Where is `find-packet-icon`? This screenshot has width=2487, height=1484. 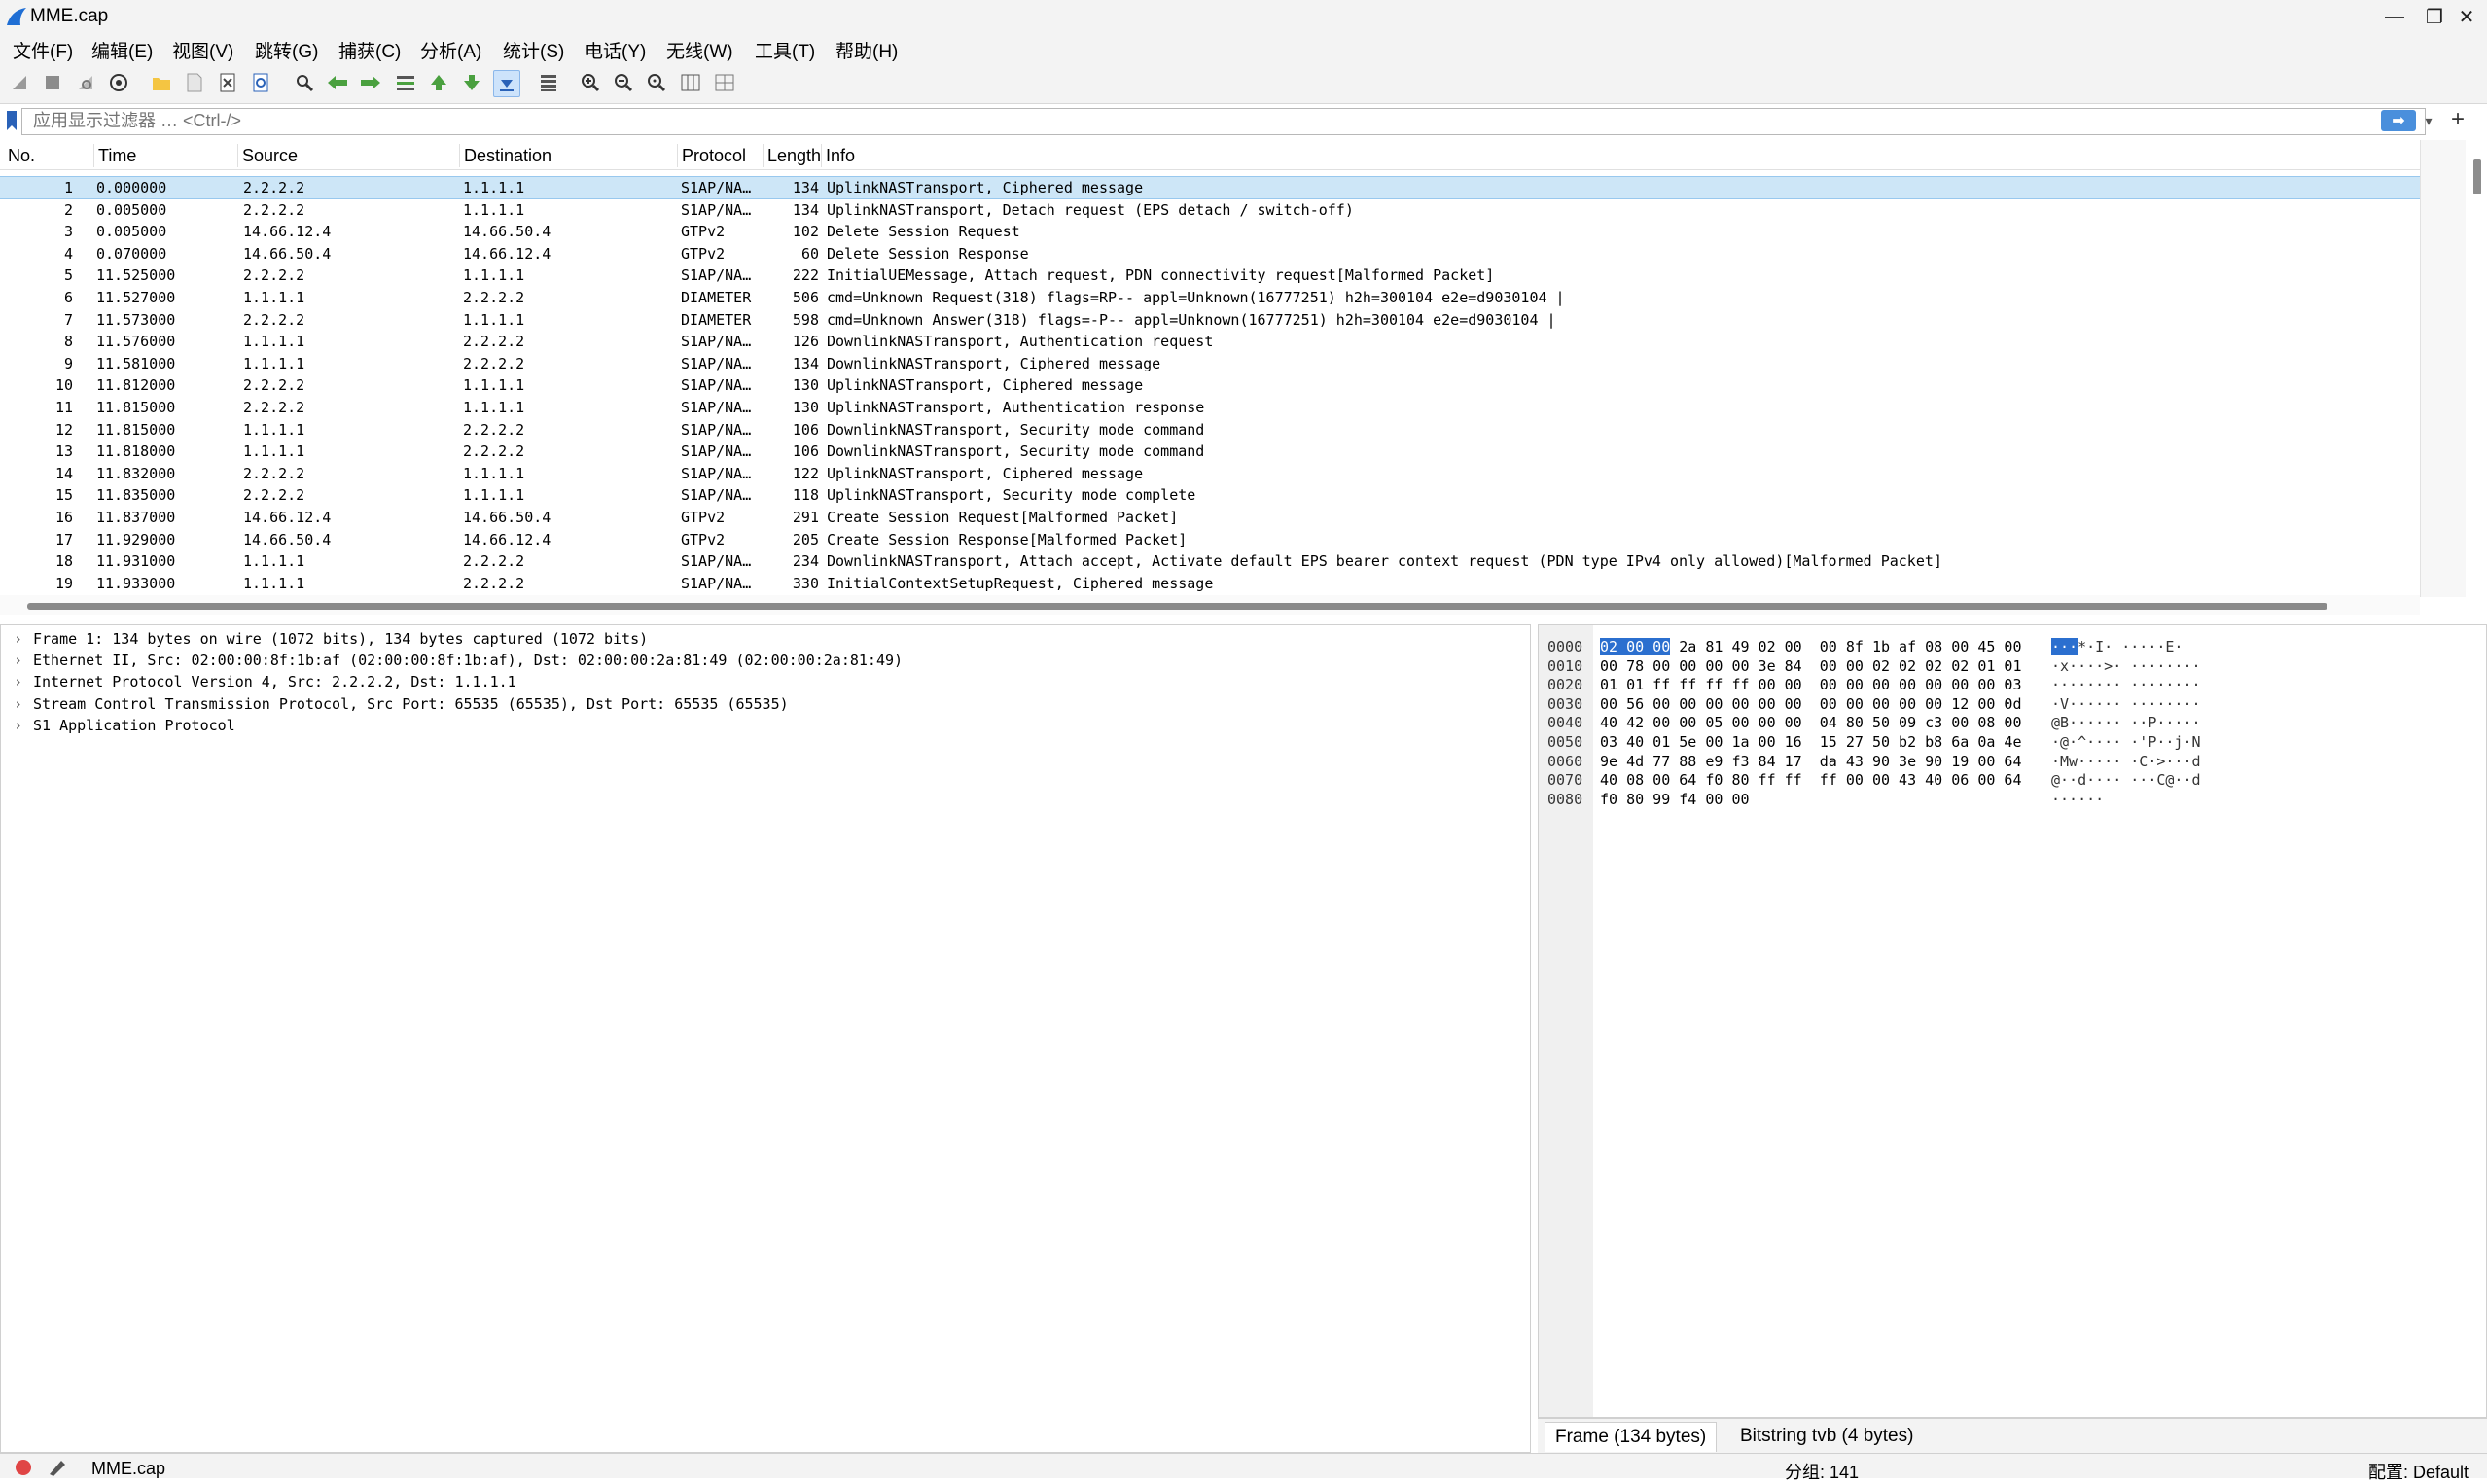 find-packet-icon is located at coordinates (304, 83).